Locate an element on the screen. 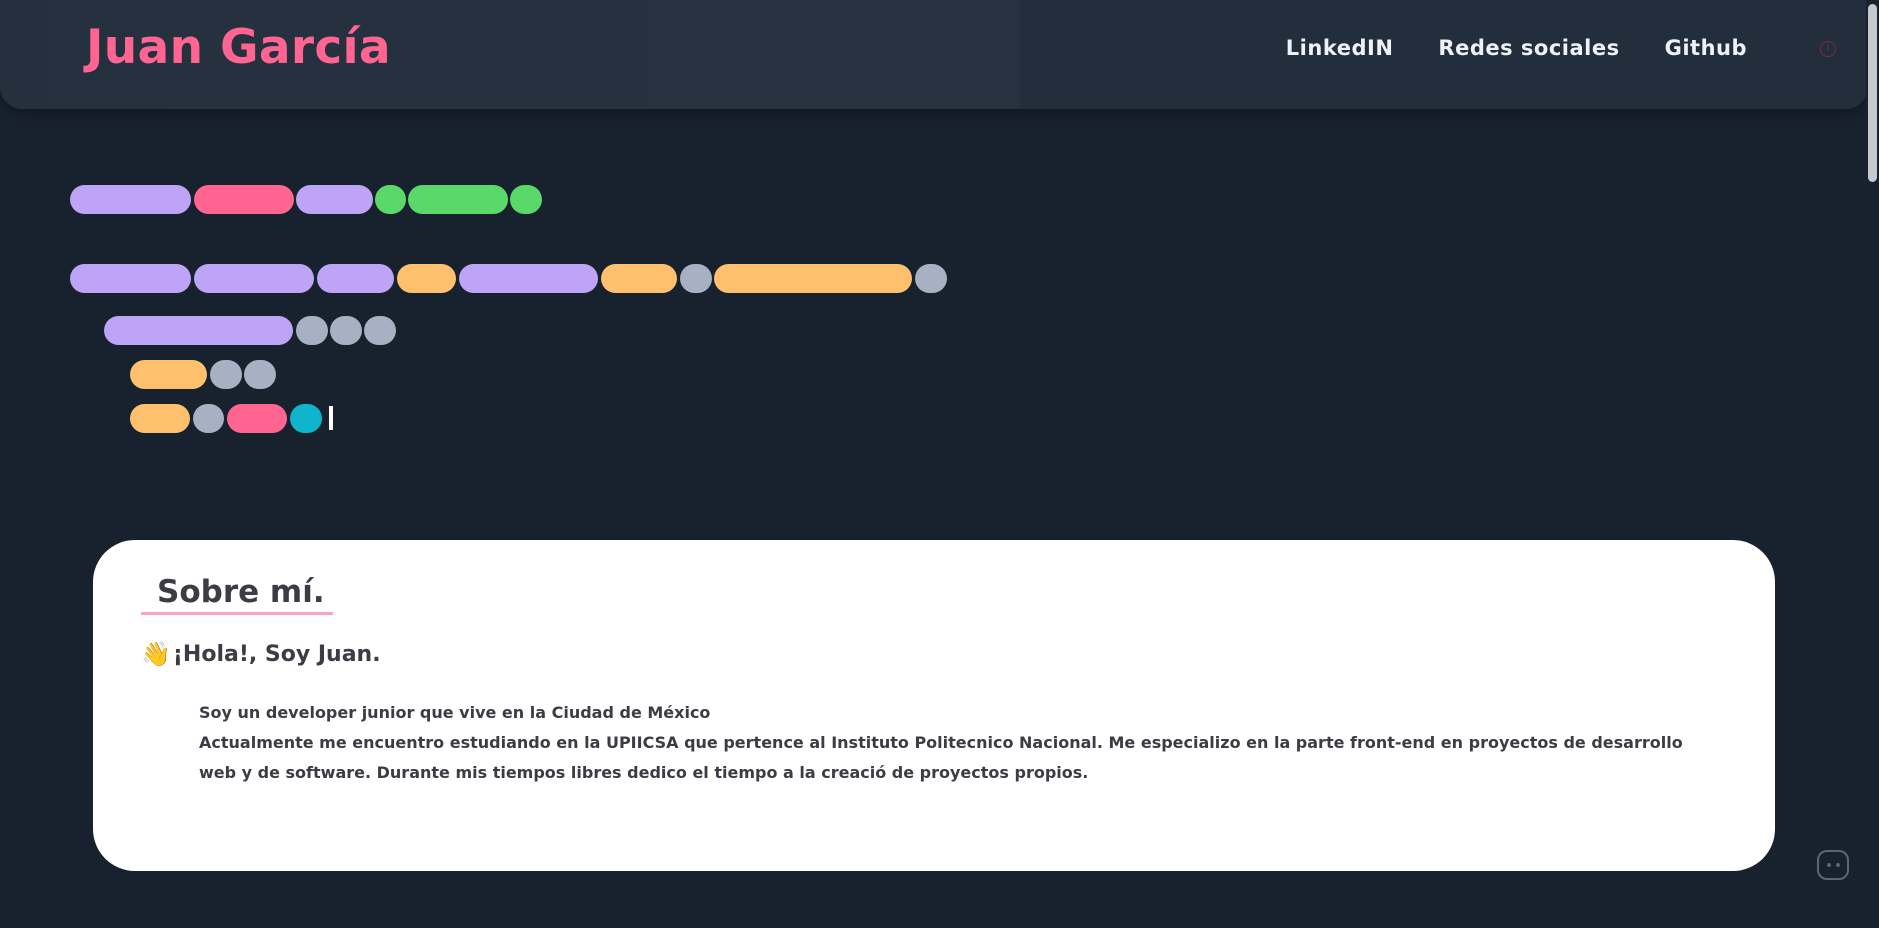 The image size is (1879, 928). about-title-underline is located at coordinates (237, 613).